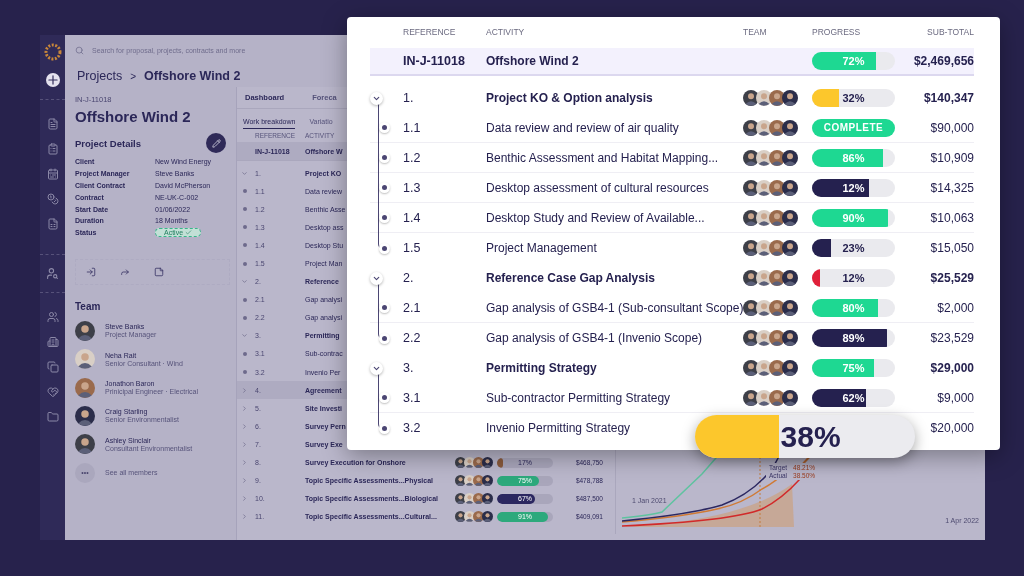 Image resolution: width=1024 pixels, height=576 pixels. I want to click on progress-value: 62%, so click(853, 397).